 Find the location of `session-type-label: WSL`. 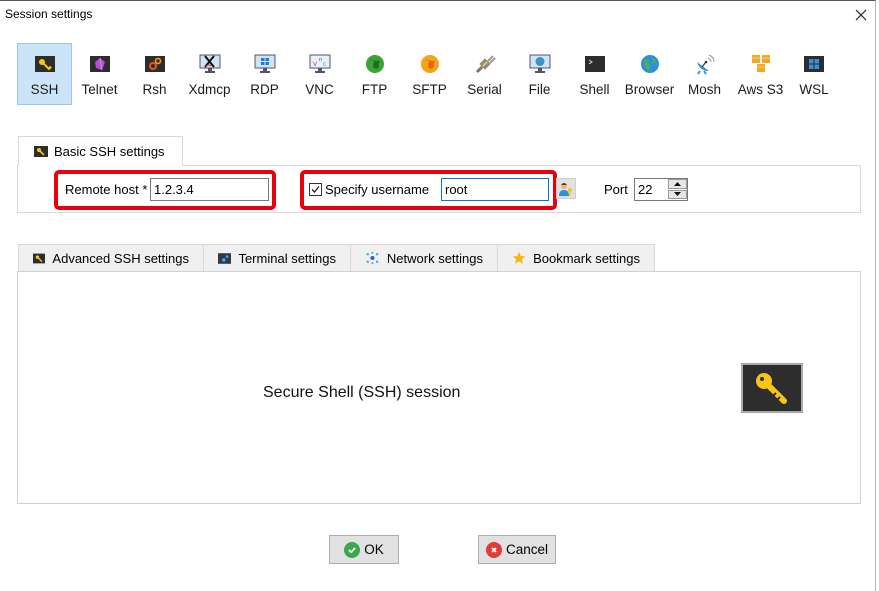

session-type-label: WSL is located at coordinates (814, 89).